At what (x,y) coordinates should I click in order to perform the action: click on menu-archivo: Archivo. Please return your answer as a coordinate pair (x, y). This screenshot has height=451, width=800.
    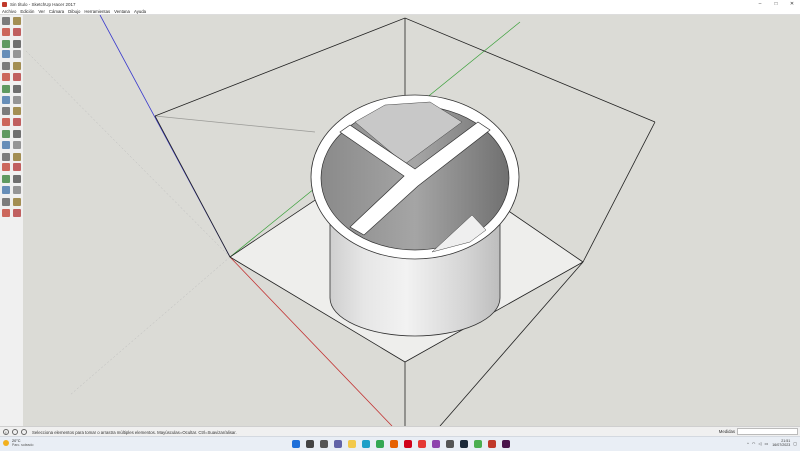
    Looking at the image, I should click on (9, 11).